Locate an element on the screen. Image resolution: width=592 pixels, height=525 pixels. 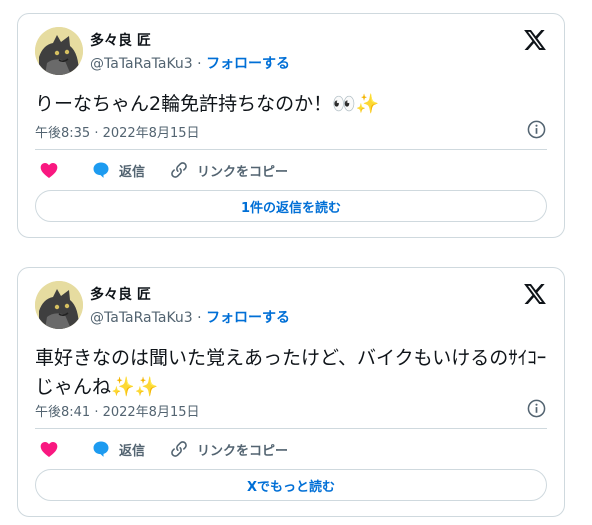
read-more-on-x-button: Xでもっと読む is located at coordinates (291, 485).